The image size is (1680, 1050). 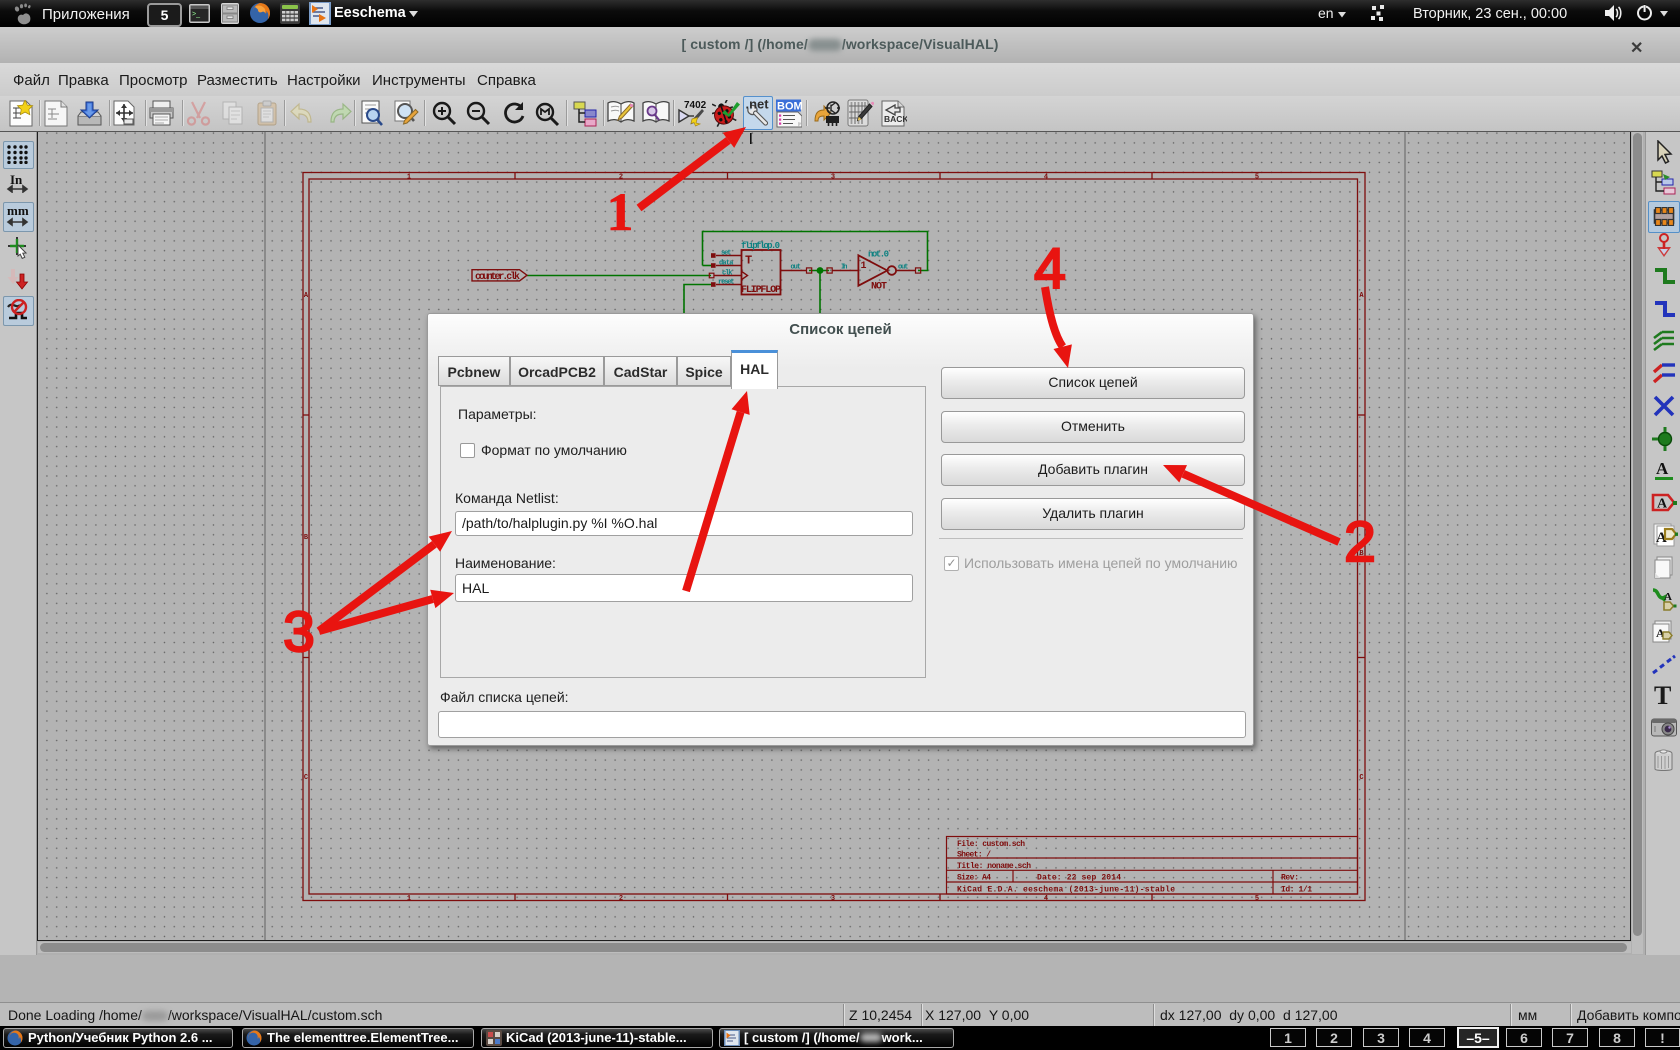 What do you see at coordinates (299, 632) in the screenshot?
I see `svg-text: 3` at bounding box center [299, 632].